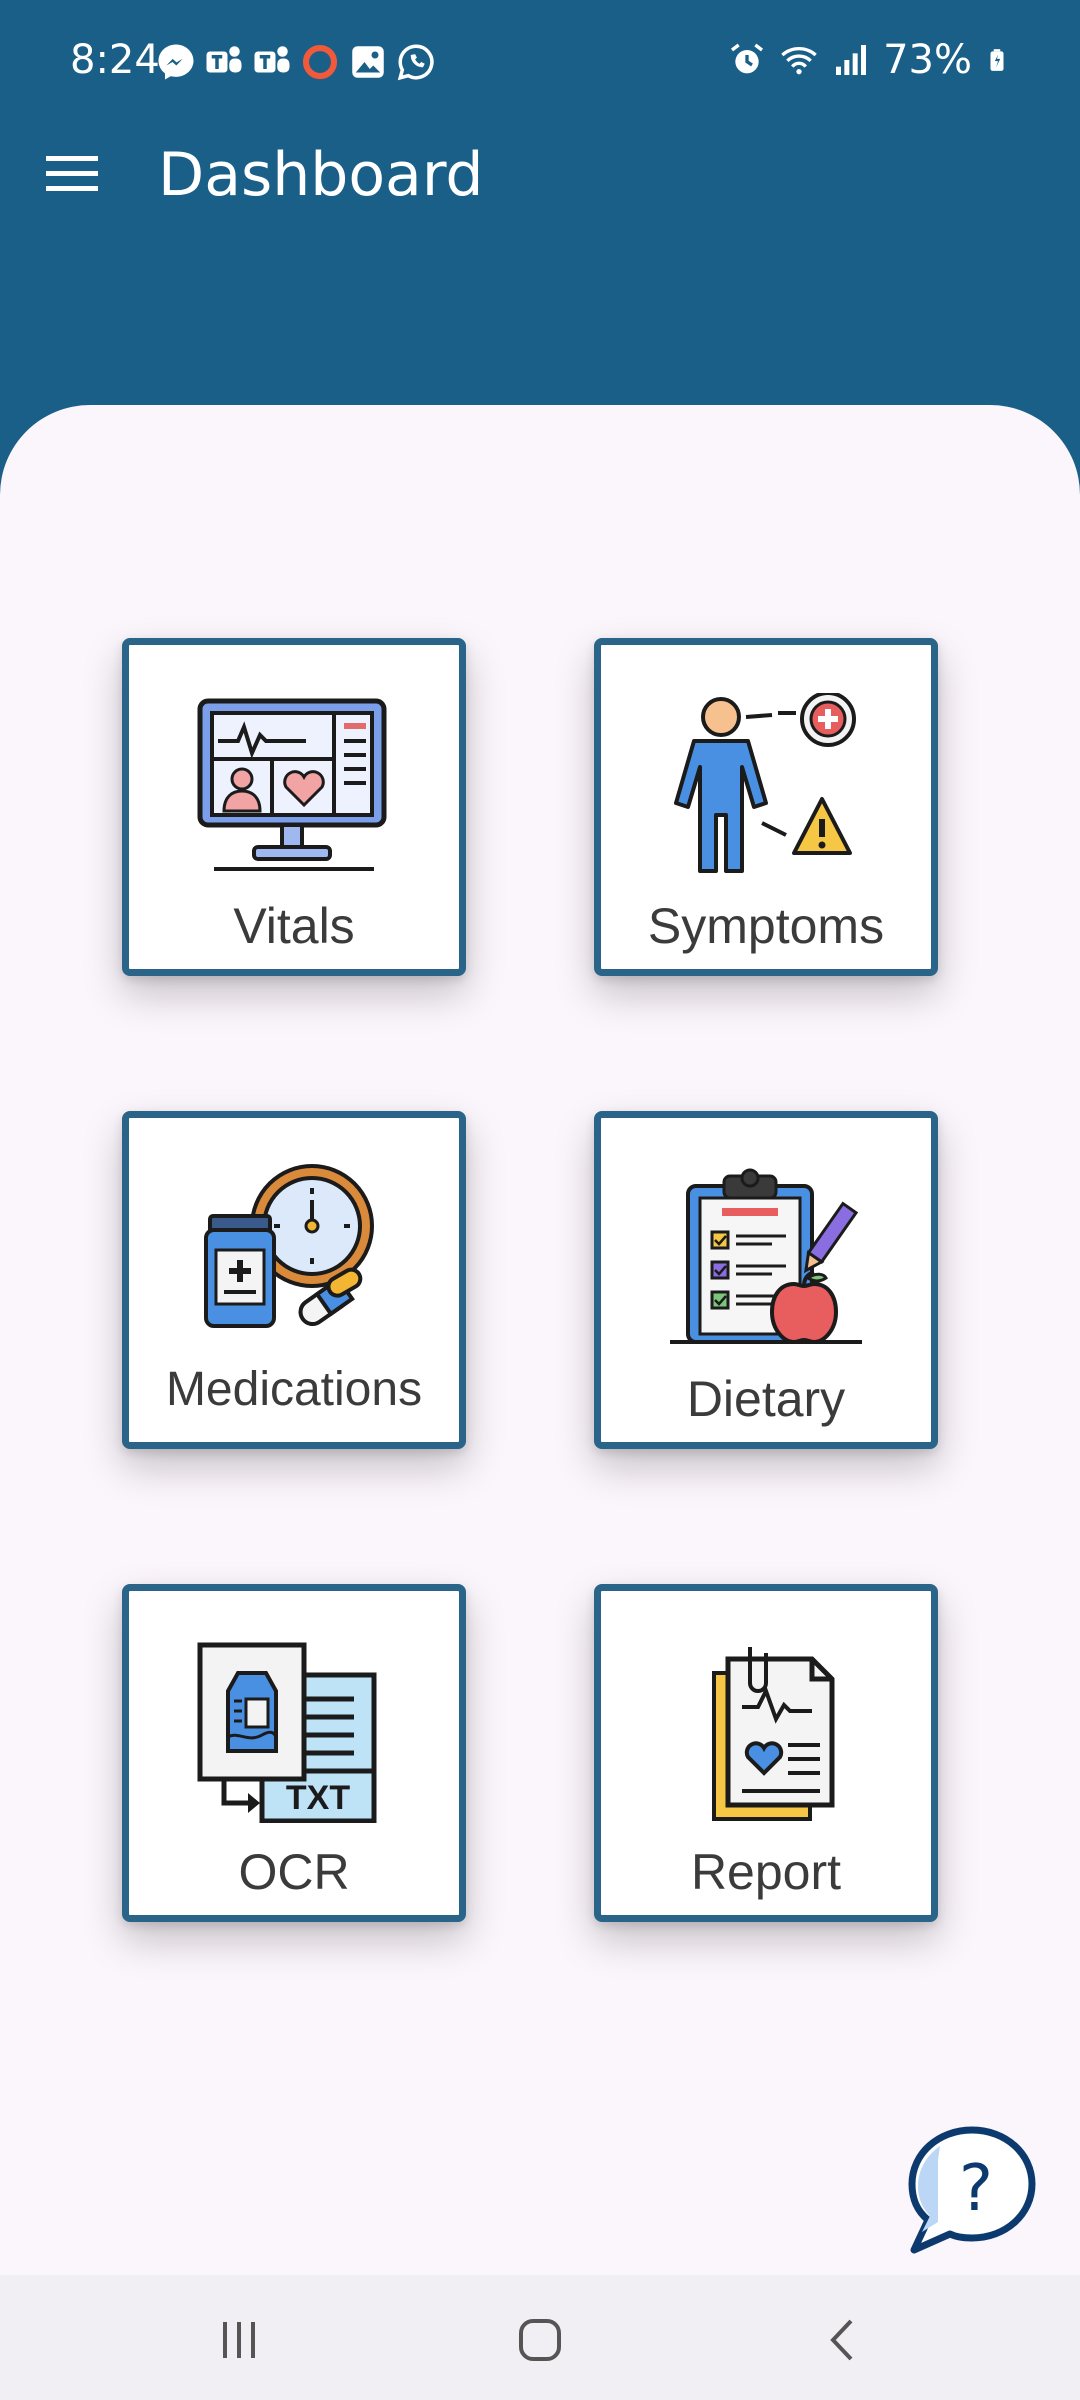 Image resolution: width=1080 pixels, height=2400 pixels. Describe the element at coordinates (115, 60) in the screenshot. I see `status-time: 8:24` at that location.